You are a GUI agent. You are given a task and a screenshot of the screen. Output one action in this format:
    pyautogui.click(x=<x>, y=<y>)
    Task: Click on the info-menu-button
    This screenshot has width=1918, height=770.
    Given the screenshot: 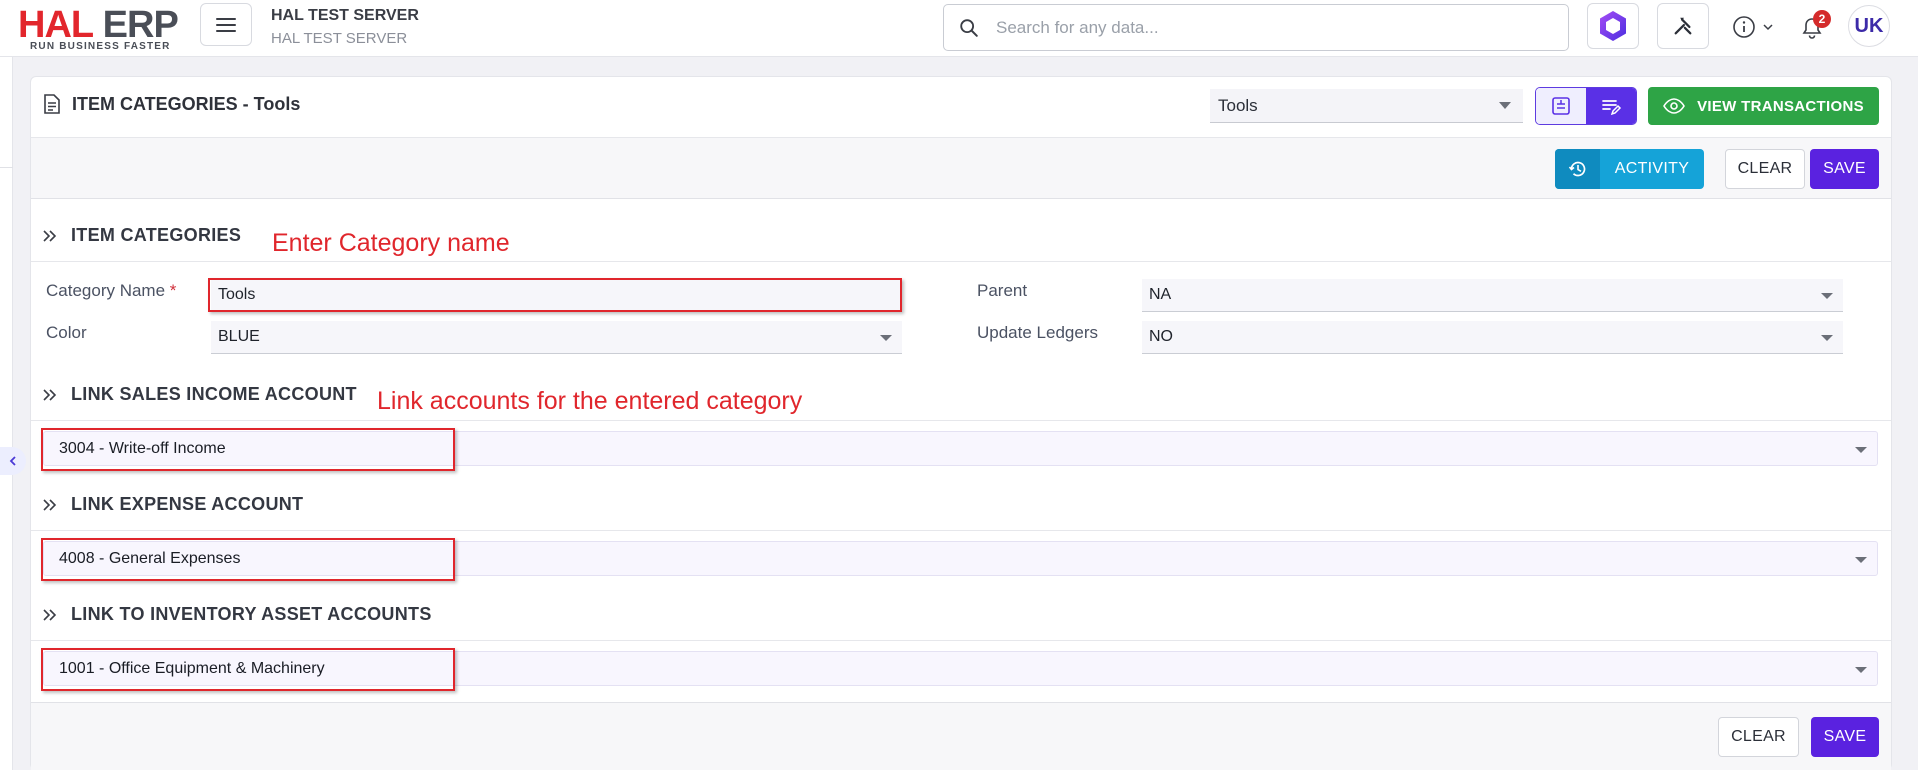 What is the action you would take?
    pyautogui.click(x=1753, y=27)
    